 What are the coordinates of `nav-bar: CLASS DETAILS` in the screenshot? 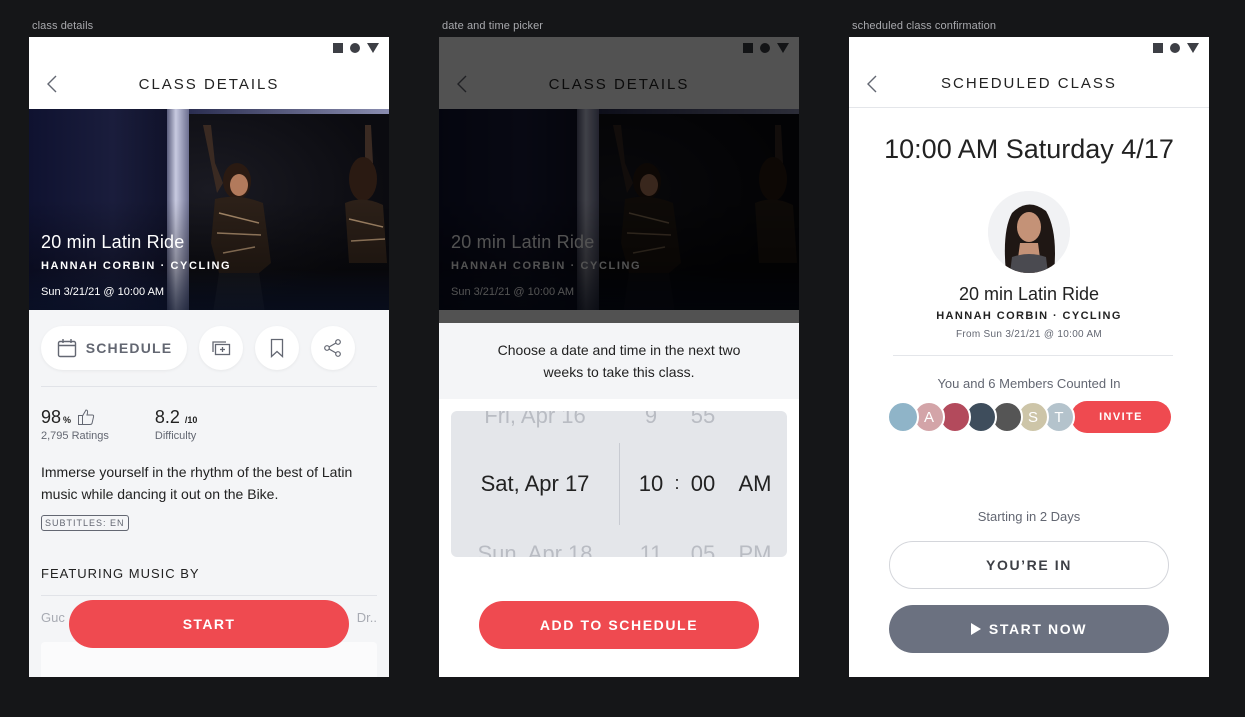 It's located at (209, 84).